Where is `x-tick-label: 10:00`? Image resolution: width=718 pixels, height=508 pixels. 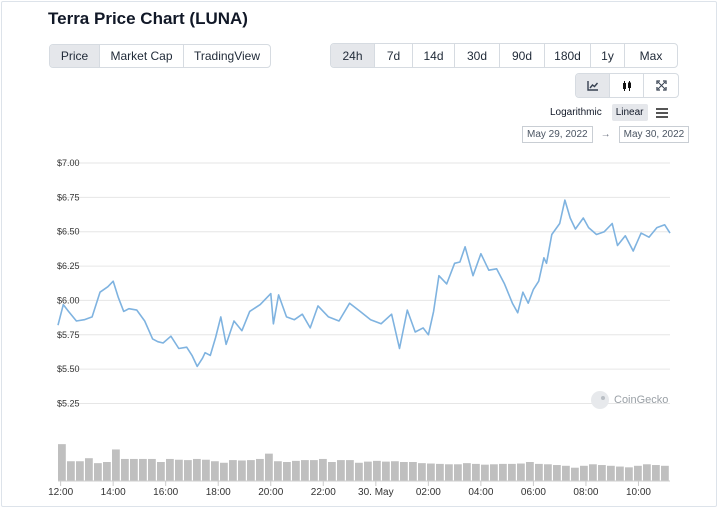
x-tick-label: 10:00 is located at coordinates (638, 492).